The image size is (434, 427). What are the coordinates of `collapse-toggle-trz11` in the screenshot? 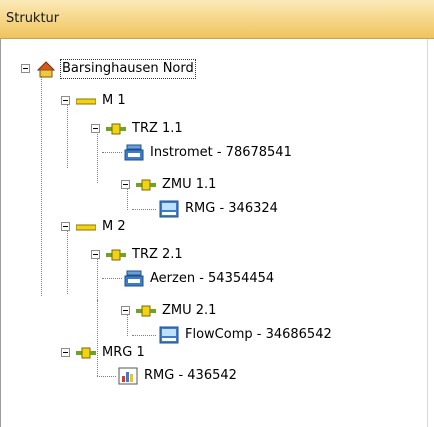 It's located at (95, 128).